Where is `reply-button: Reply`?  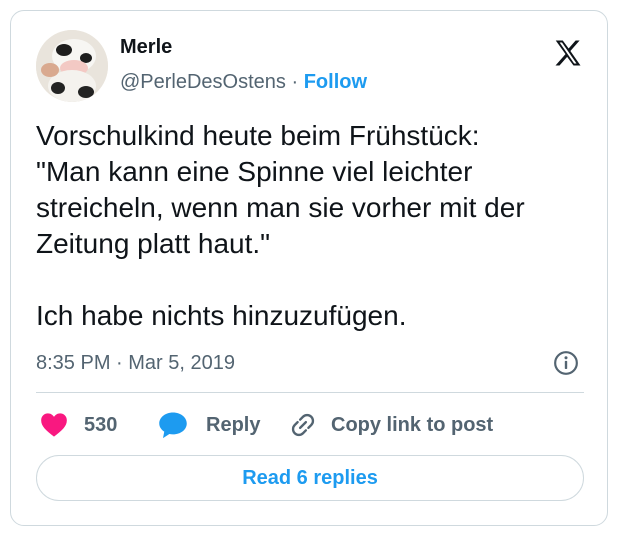 reply-button: Reply is located at coordinates (209, 425).